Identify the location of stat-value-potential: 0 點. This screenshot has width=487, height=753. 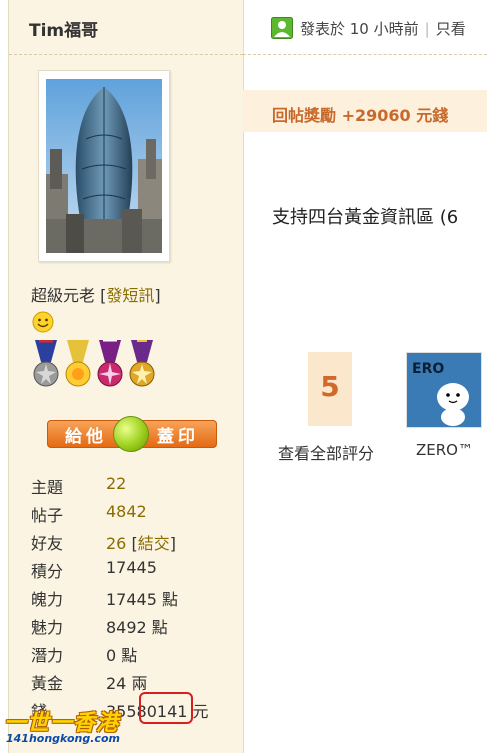
(122, 655).